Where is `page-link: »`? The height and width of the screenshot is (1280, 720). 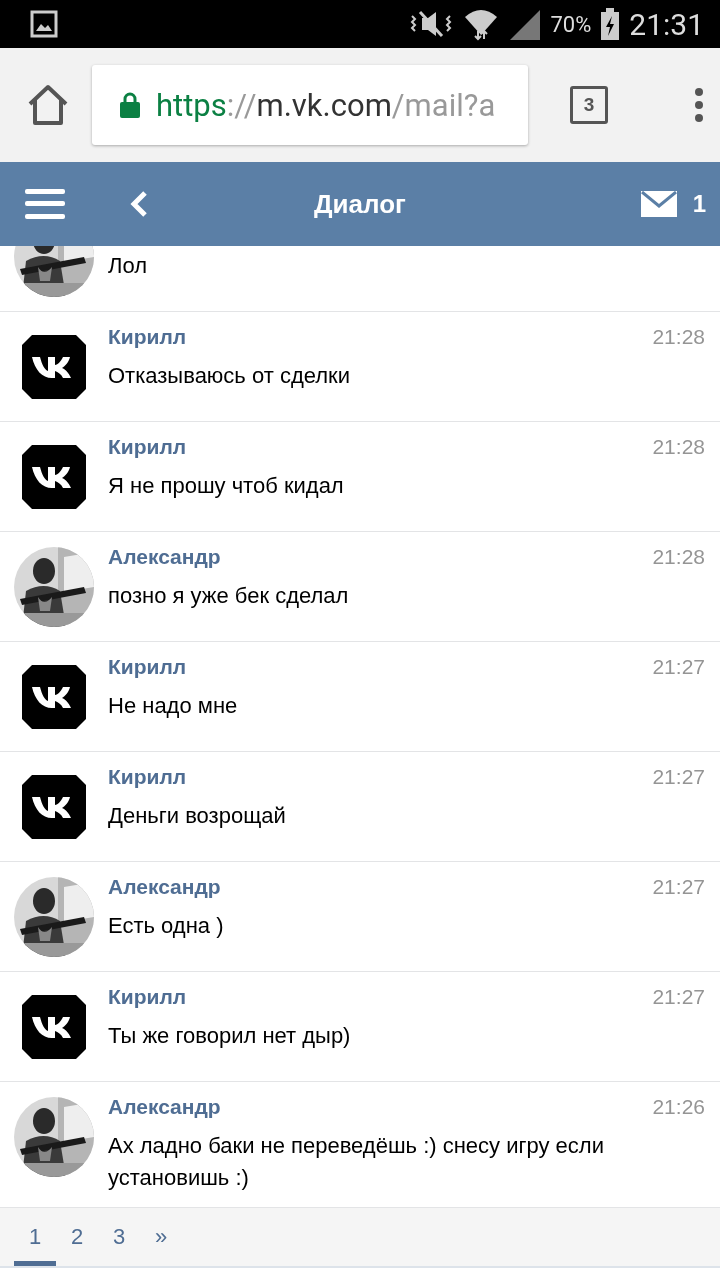
page-link: » is located at coordinates (161, 1237).